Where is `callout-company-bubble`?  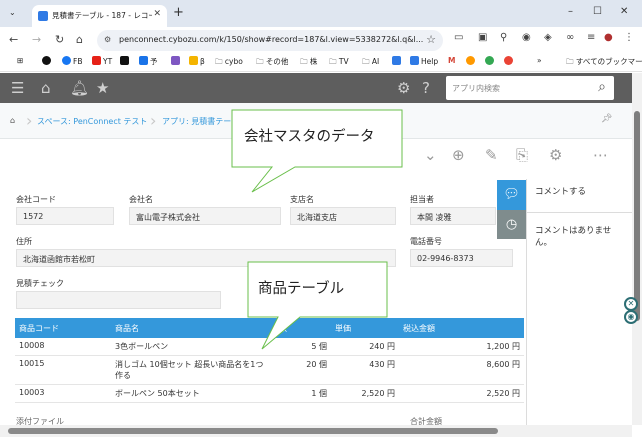 callout-company-bubble is located at coordinates (317, 151).